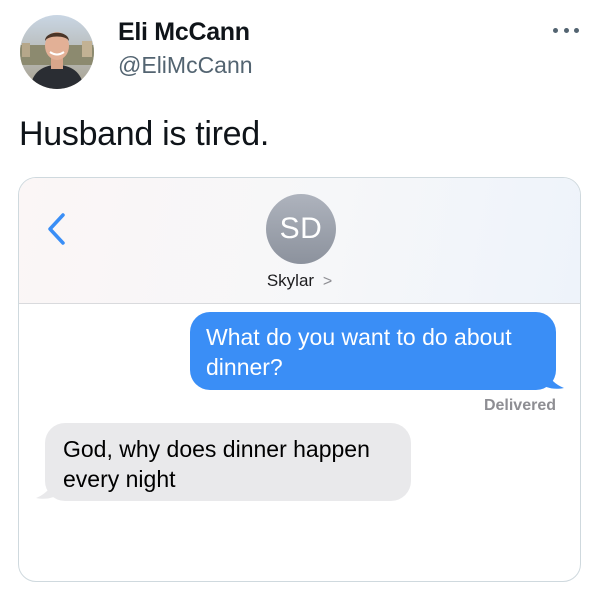 The height and width of the screenshot is (600, 599). What do you see at coordinates (519, 405) in the screenshot?
I see `delivered-status: Delivered` at bounding box center [519, 405].